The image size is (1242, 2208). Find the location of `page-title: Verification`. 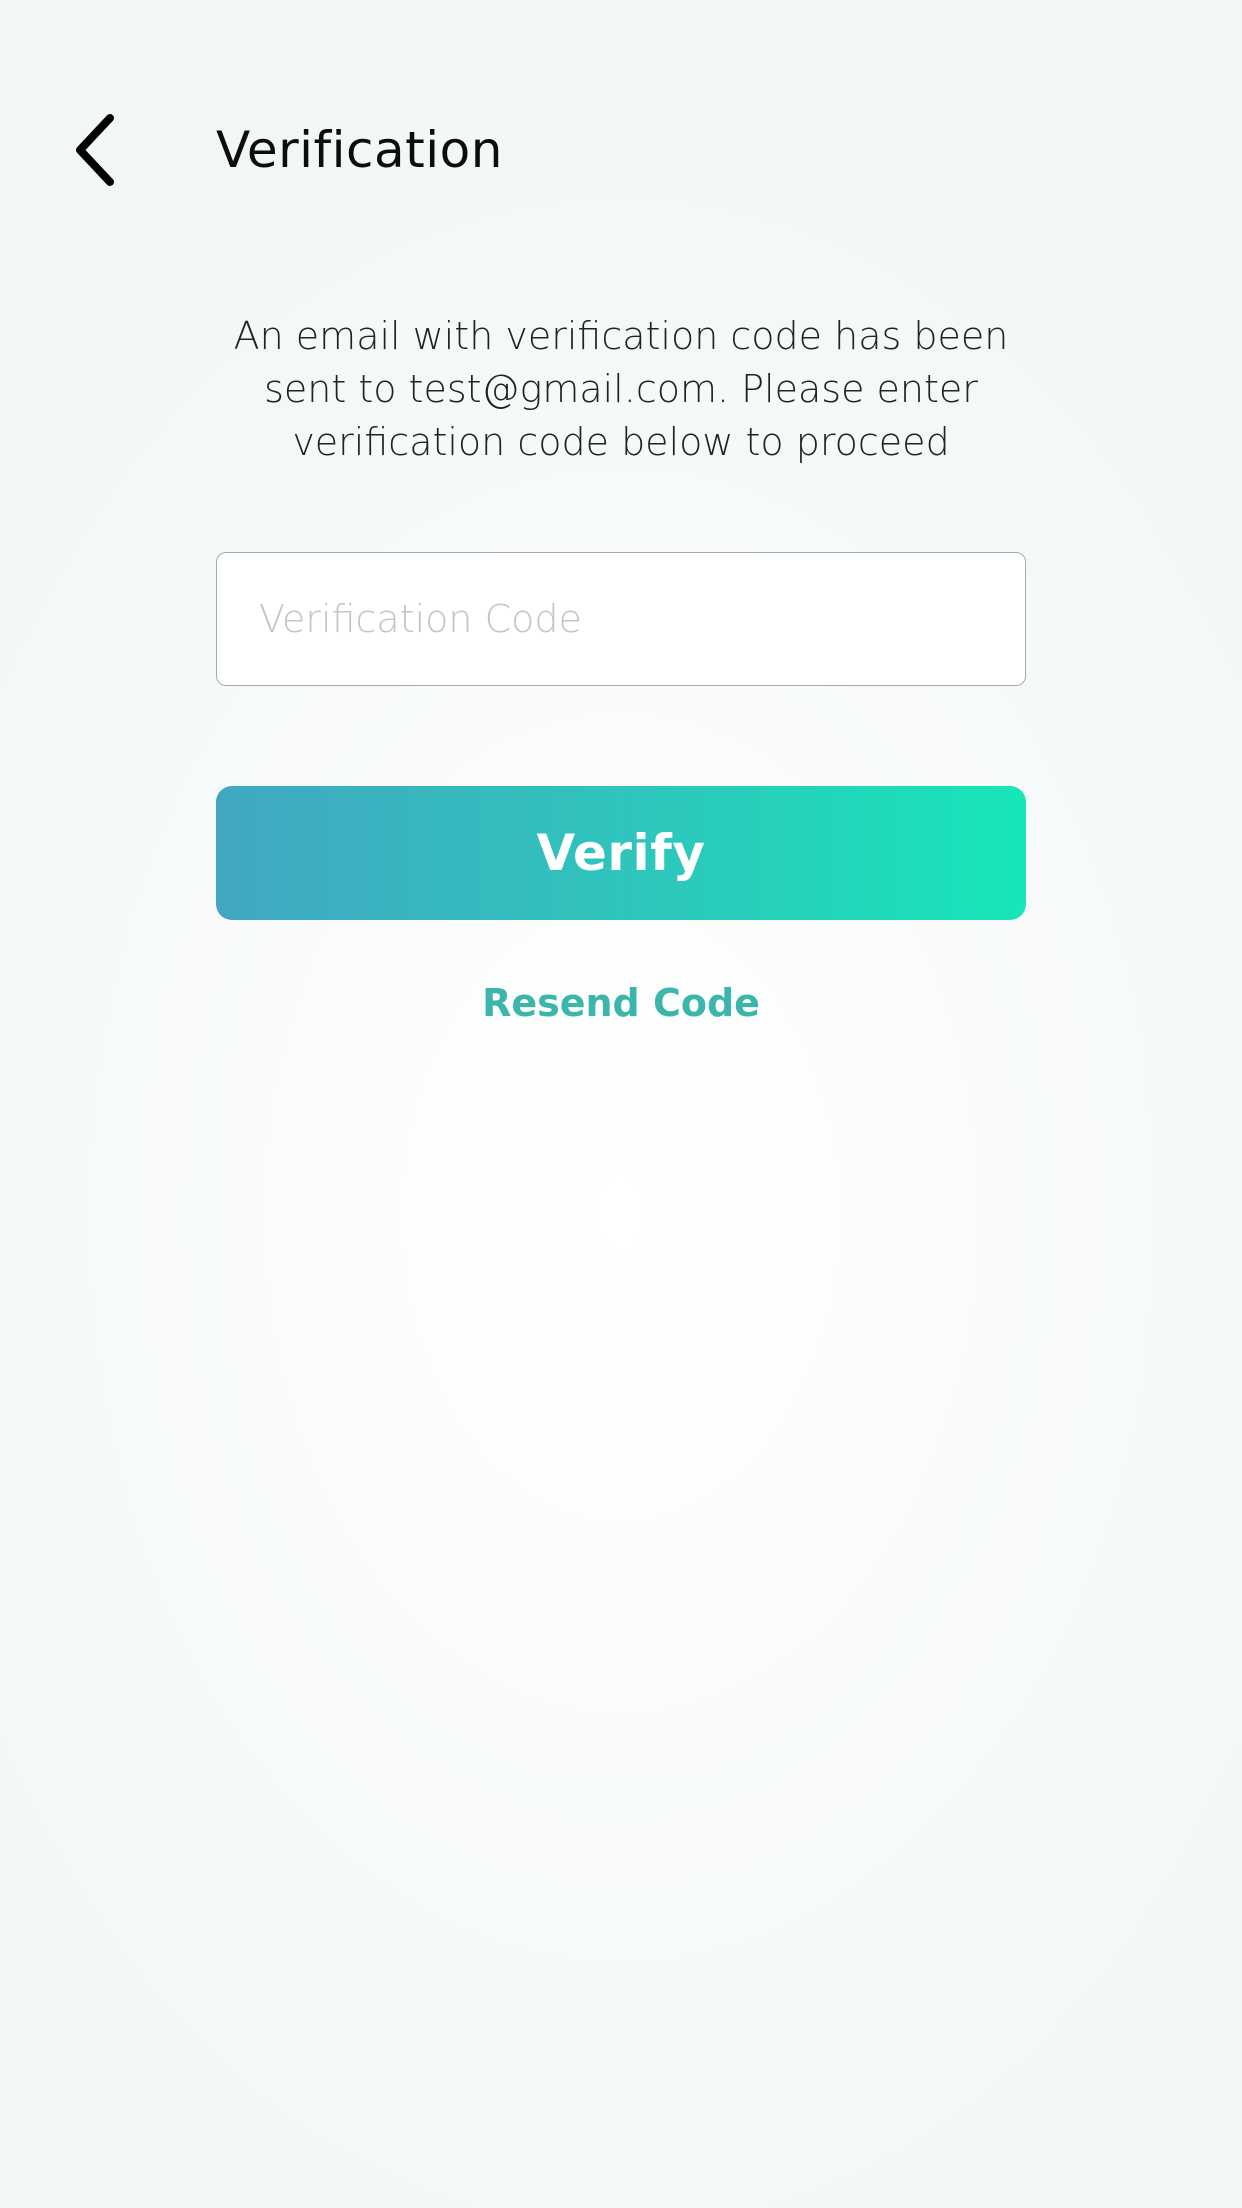

page-title: Verification is located at coordinates (359, 150).